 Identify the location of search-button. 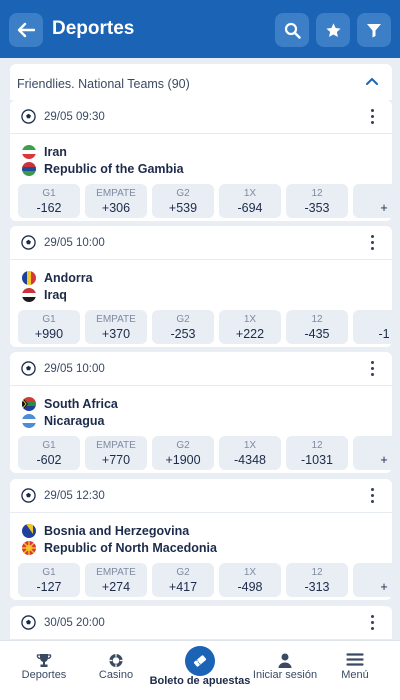
(292, 30).